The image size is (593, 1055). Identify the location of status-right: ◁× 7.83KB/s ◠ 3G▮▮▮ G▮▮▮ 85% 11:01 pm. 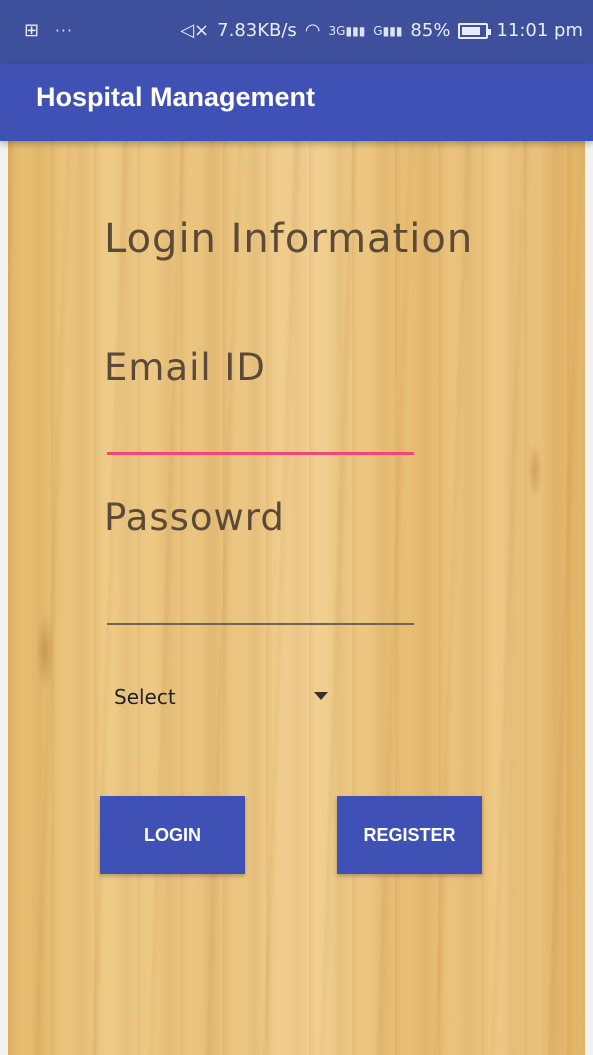
(381, 30).